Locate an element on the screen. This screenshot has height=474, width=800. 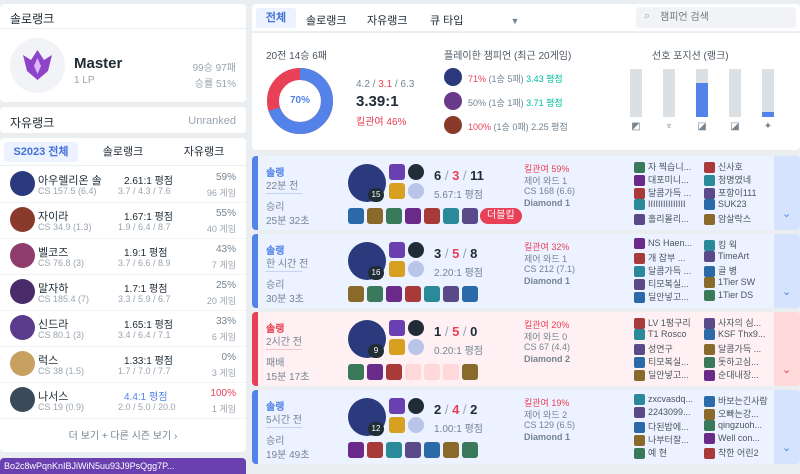
tab-season-flex: 자유랭크 is located at coordinates (204, 152).